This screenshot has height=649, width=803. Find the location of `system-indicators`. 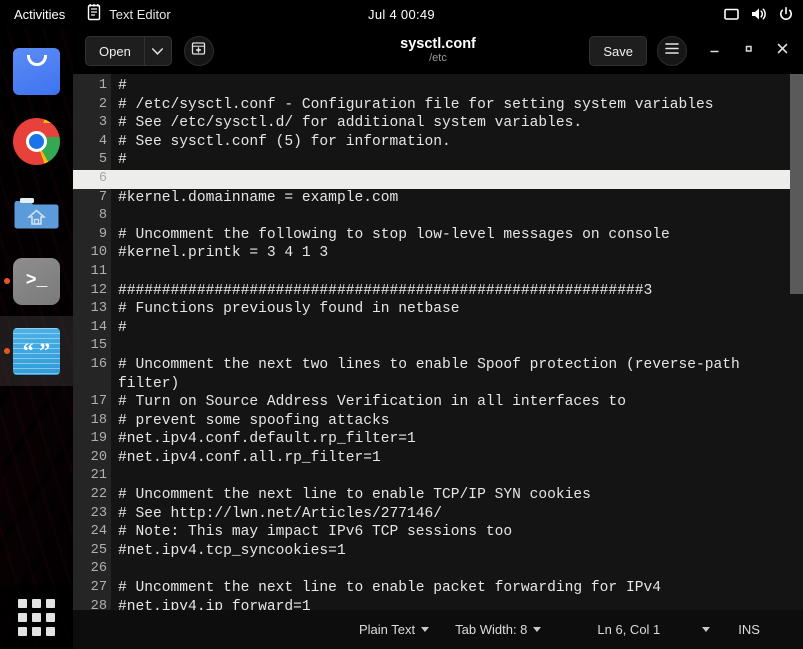

system-indicators is located at coordinates (758, 14).